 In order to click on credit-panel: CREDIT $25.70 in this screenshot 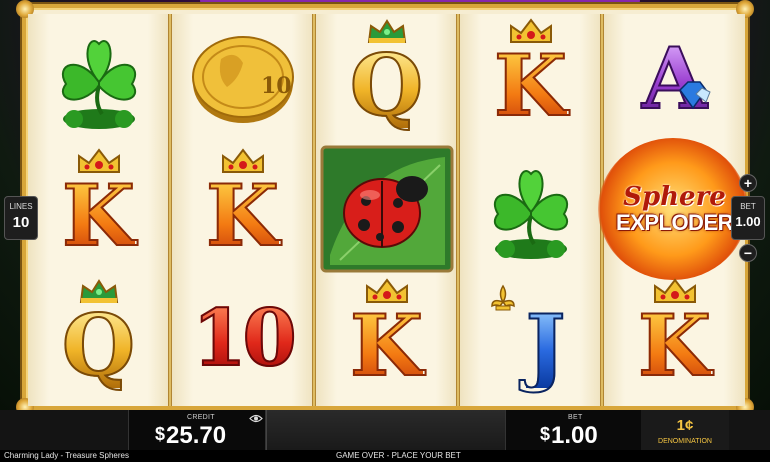, I will do `click(197, 430)`.